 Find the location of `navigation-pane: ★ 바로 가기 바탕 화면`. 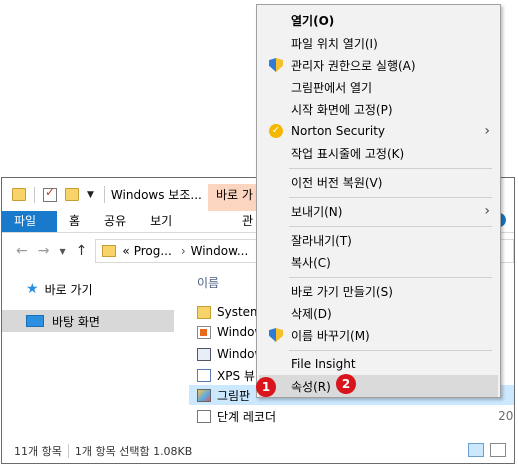

navigation-pane: ★ 바로 가기 바탕 화면 is located at coordinates (88, 353).